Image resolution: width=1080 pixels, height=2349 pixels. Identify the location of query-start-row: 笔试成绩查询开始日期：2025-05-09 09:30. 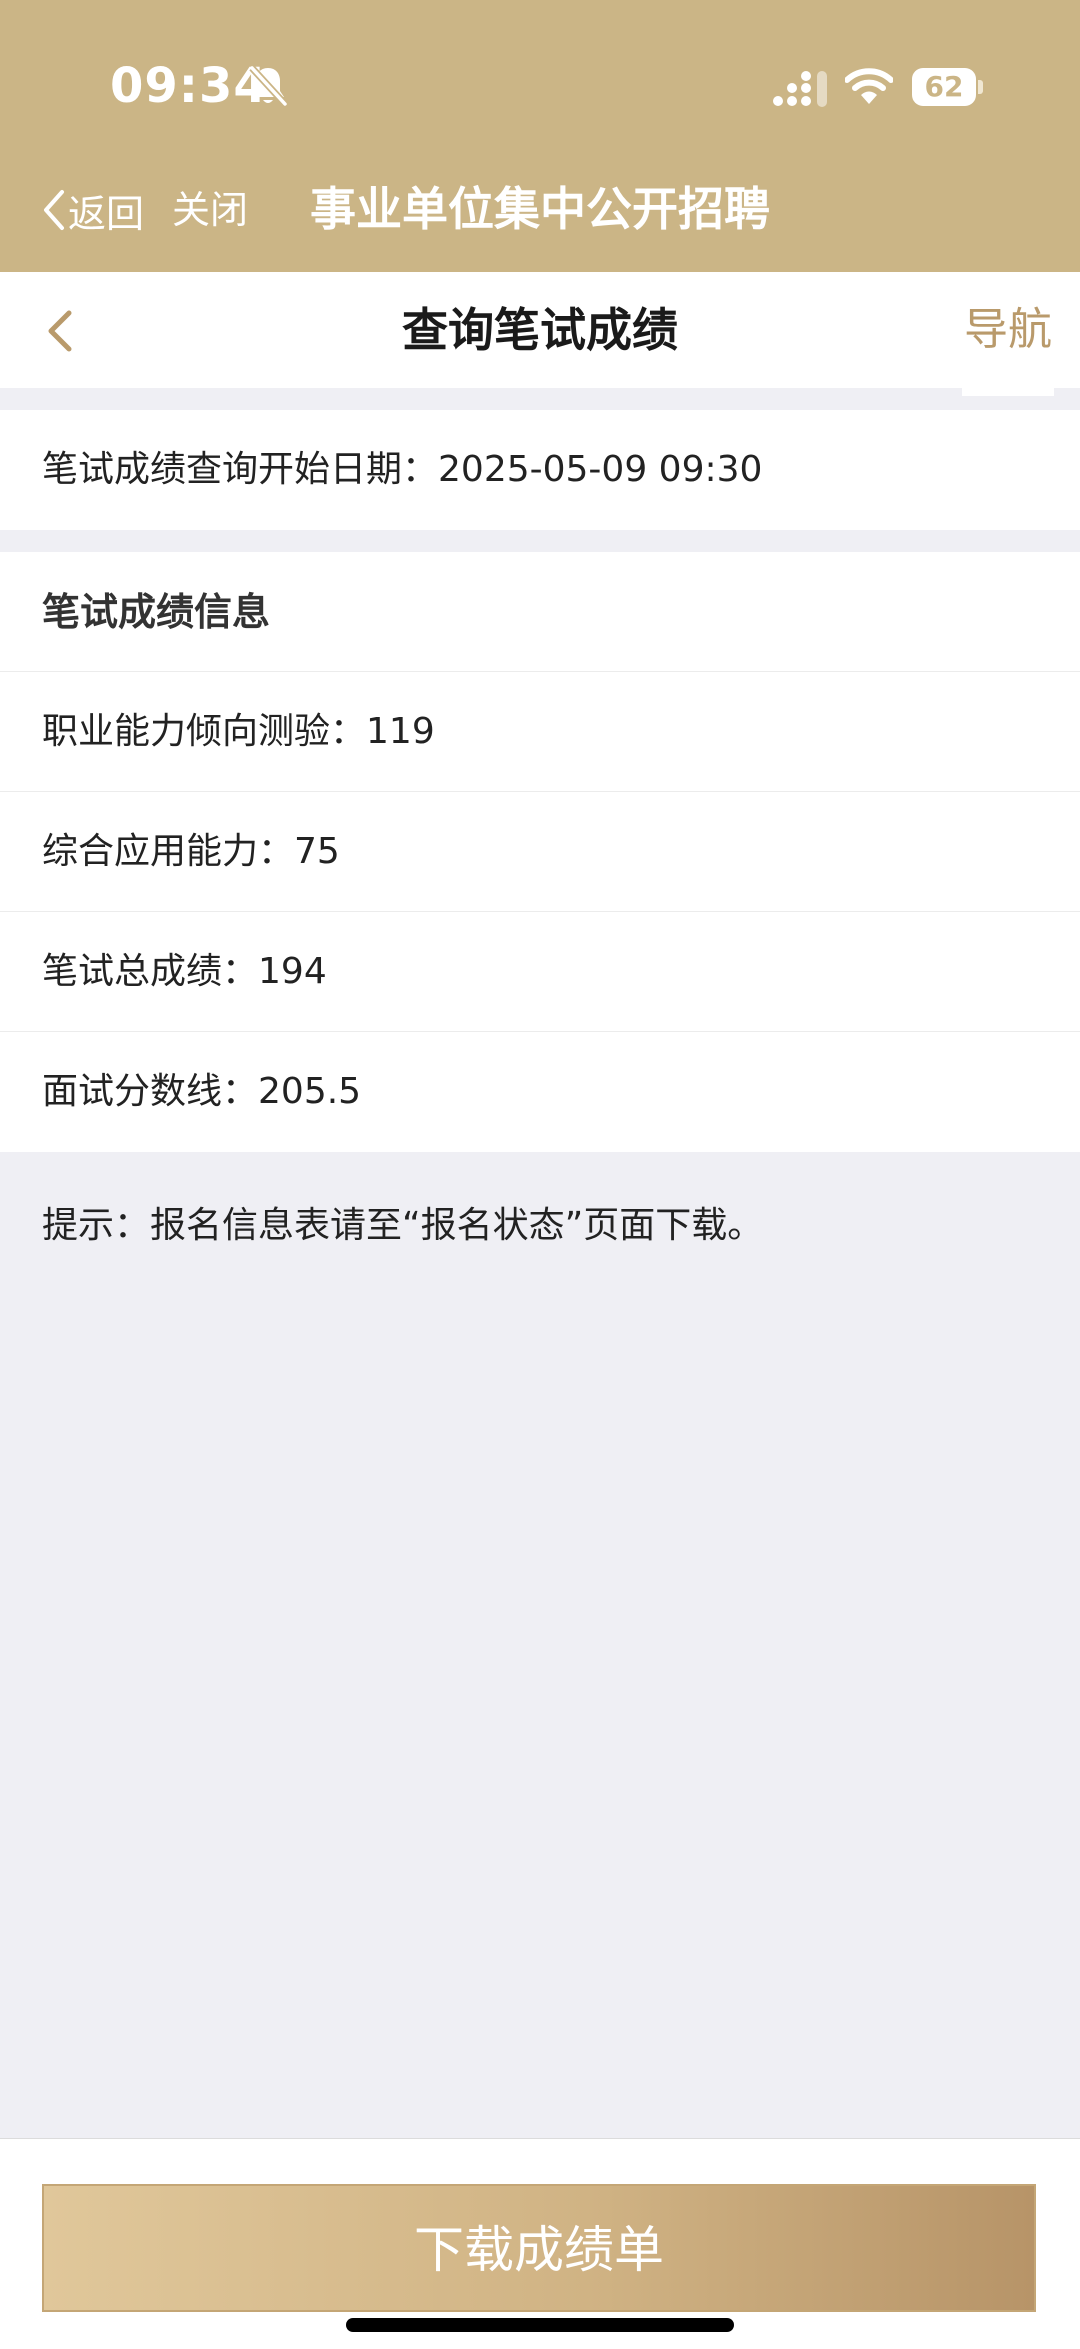
(540, 470).